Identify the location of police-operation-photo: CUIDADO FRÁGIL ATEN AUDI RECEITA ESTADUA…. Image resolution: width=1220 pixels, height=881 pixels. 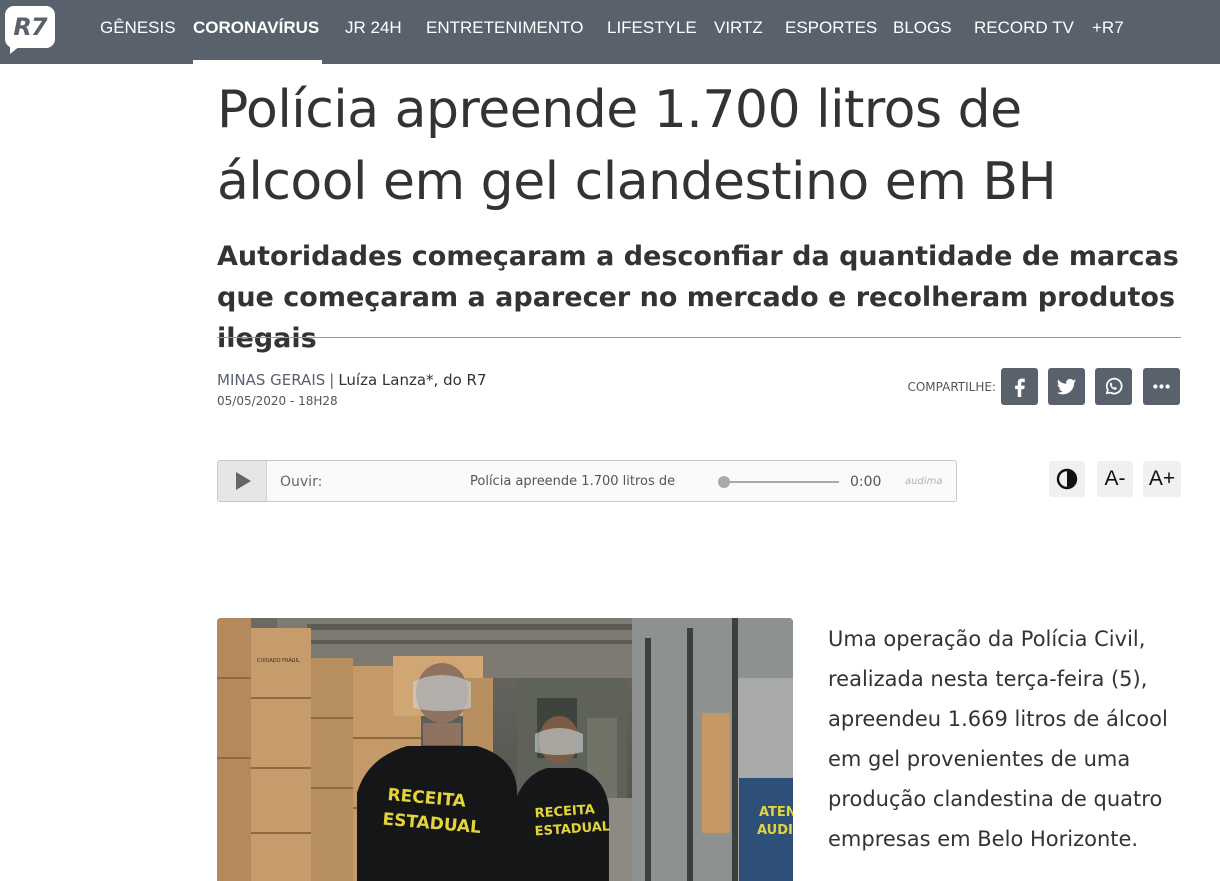
(505, 749).